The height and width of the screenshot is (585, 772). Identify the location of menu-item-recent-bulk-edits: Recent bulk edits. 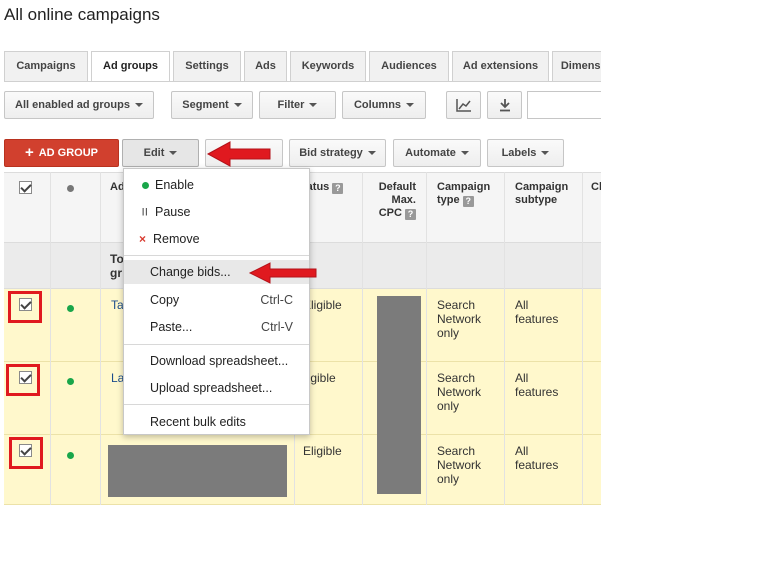
(216, 422).